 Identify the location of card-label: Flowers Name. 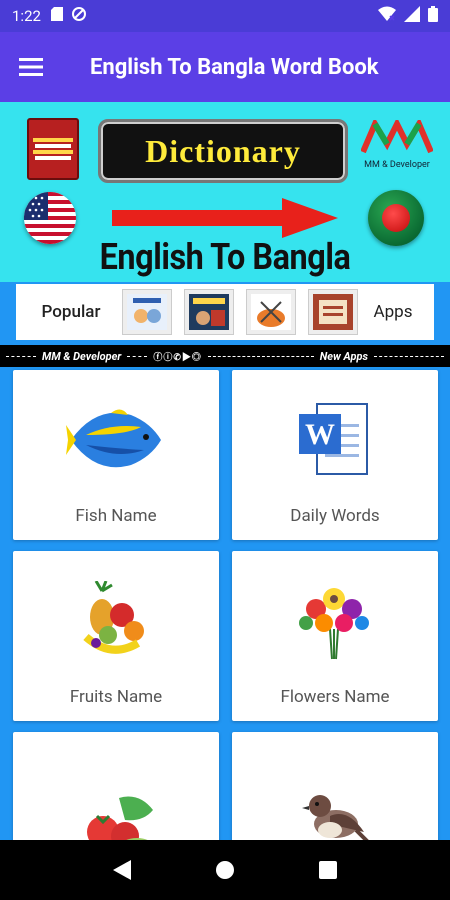
(335, 697).